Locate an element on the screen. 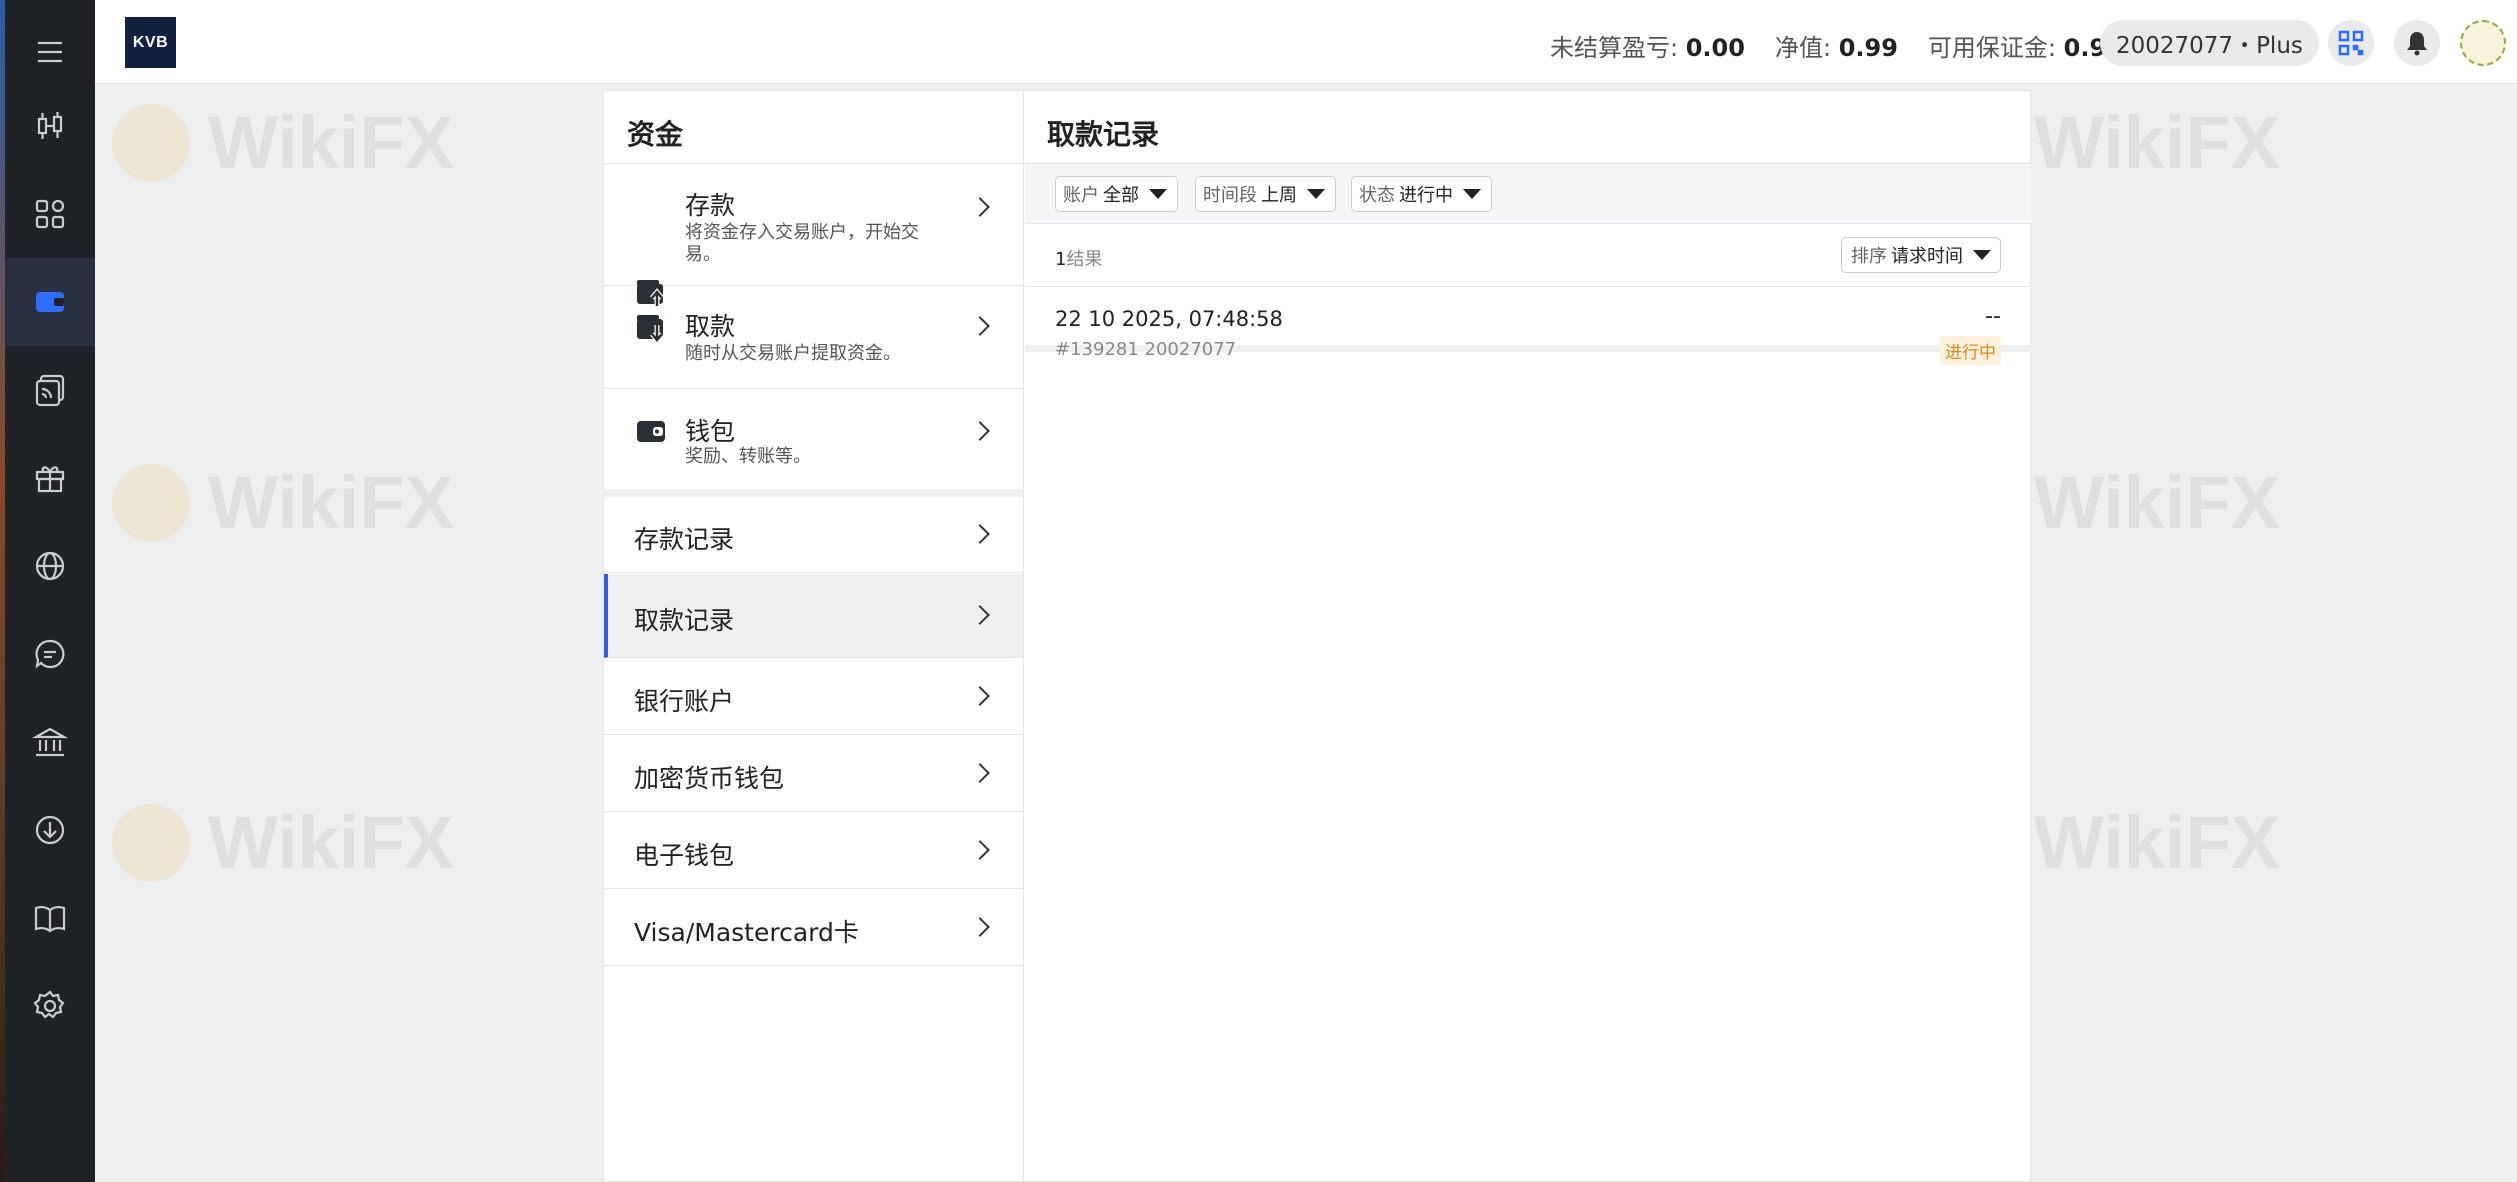  account-filter: 账户 全部 is located at coordinates (1116, 194).